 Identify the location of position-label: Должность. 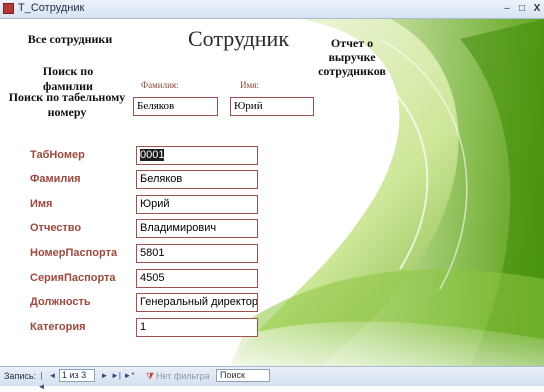
(60, 302).